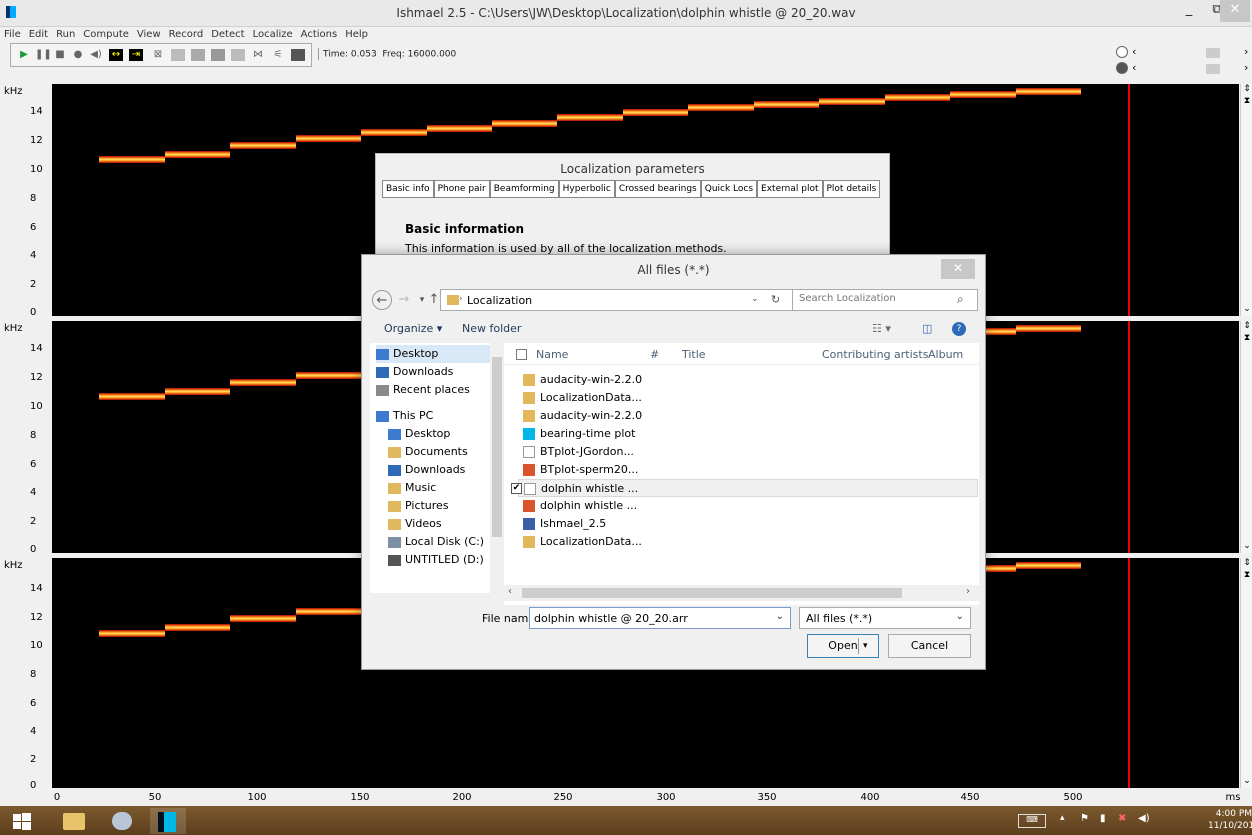 This screenshot has height=835, width=1252. Describe the element at coordinates (1189, 11) in the screenshot. I see `minimize-button: _` at that location.